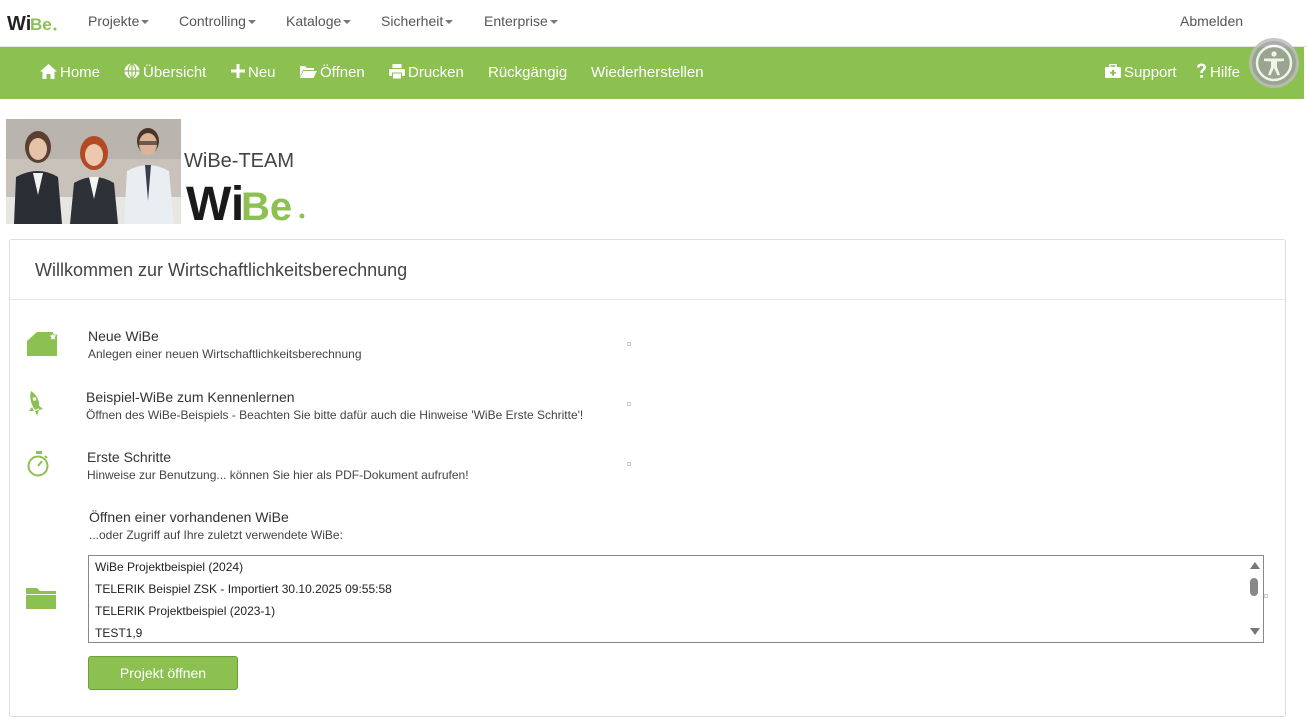  What do you see at coordinates (93, 171) in the screenshot?
I see `team-photo` at bounding box center [93, 171].